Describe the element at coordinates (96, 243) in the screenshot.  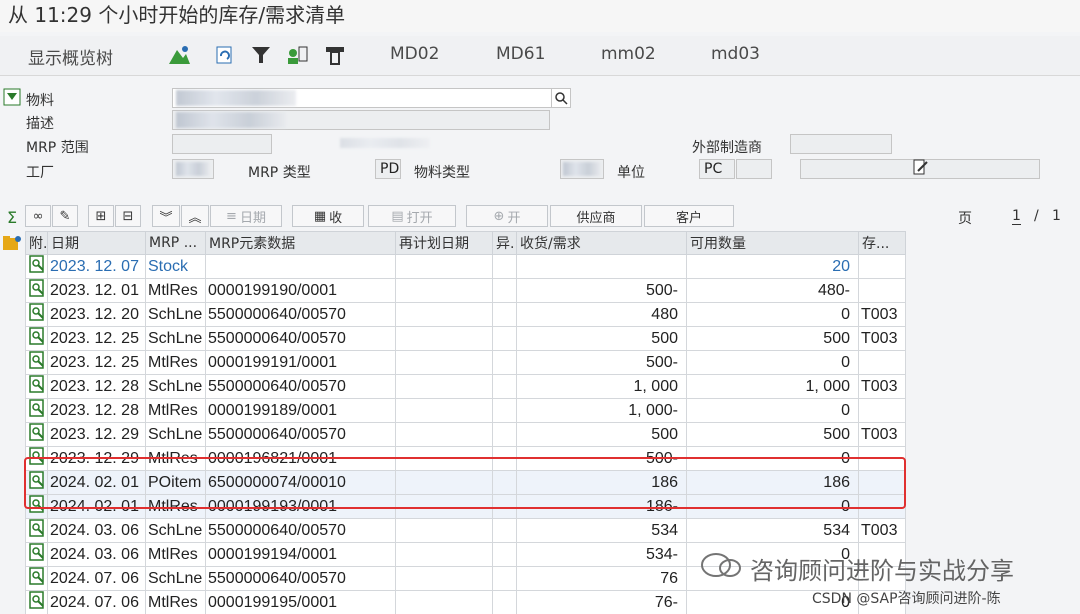
I see `column-header: 日期` at that location.